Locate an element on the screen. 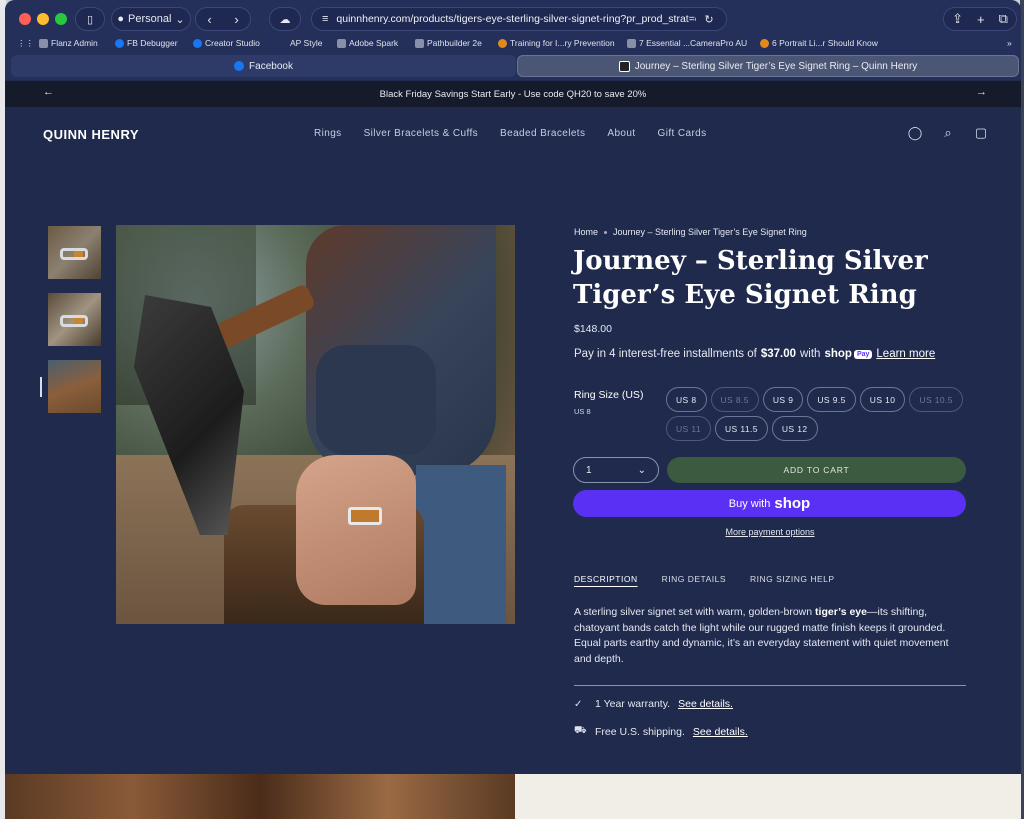 The image size is (1024, 819). search-icon: ⌕ is located at coordinates (948, 133).